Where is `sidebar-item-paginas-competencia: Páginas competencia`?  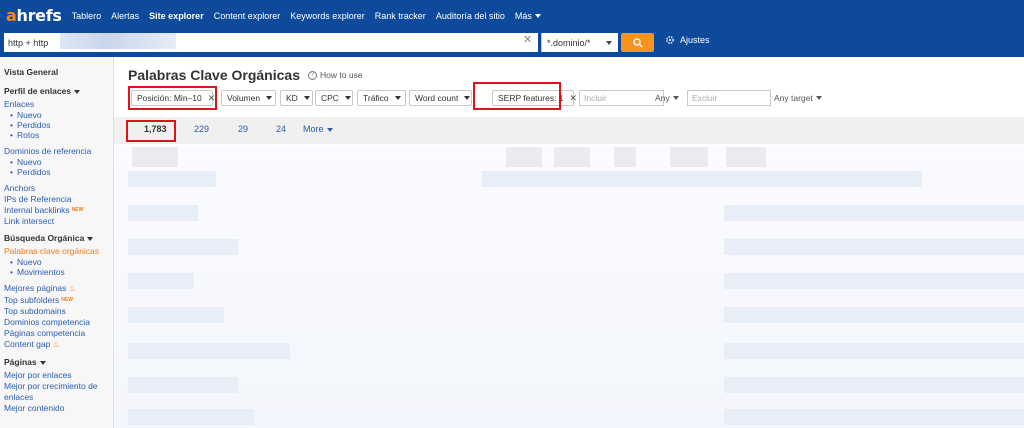 sidebar-item-paginas-competencia: Páginas competencia is located at coordinates (58, 333).